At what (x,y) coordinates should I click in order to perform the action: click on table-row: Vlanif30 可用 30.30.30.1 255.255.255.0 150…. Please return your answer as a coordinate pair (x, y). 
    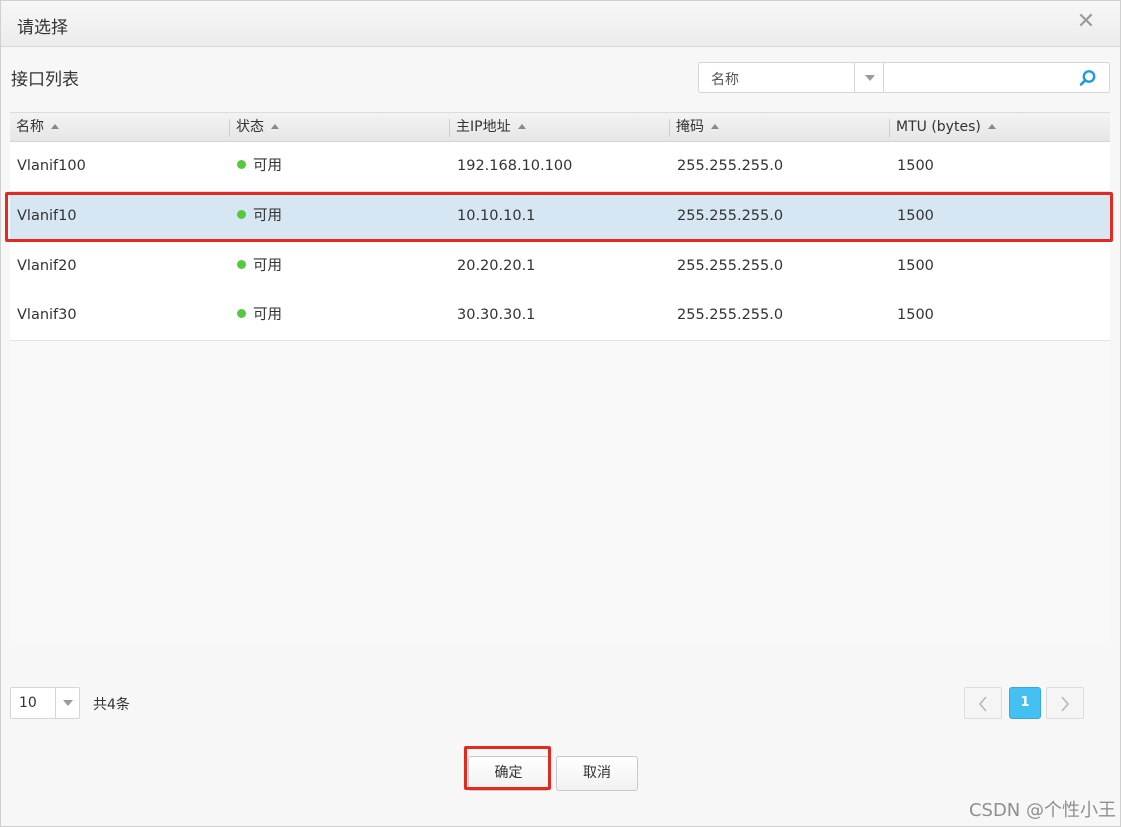
    Looking at the image, I should click on (560, 316).